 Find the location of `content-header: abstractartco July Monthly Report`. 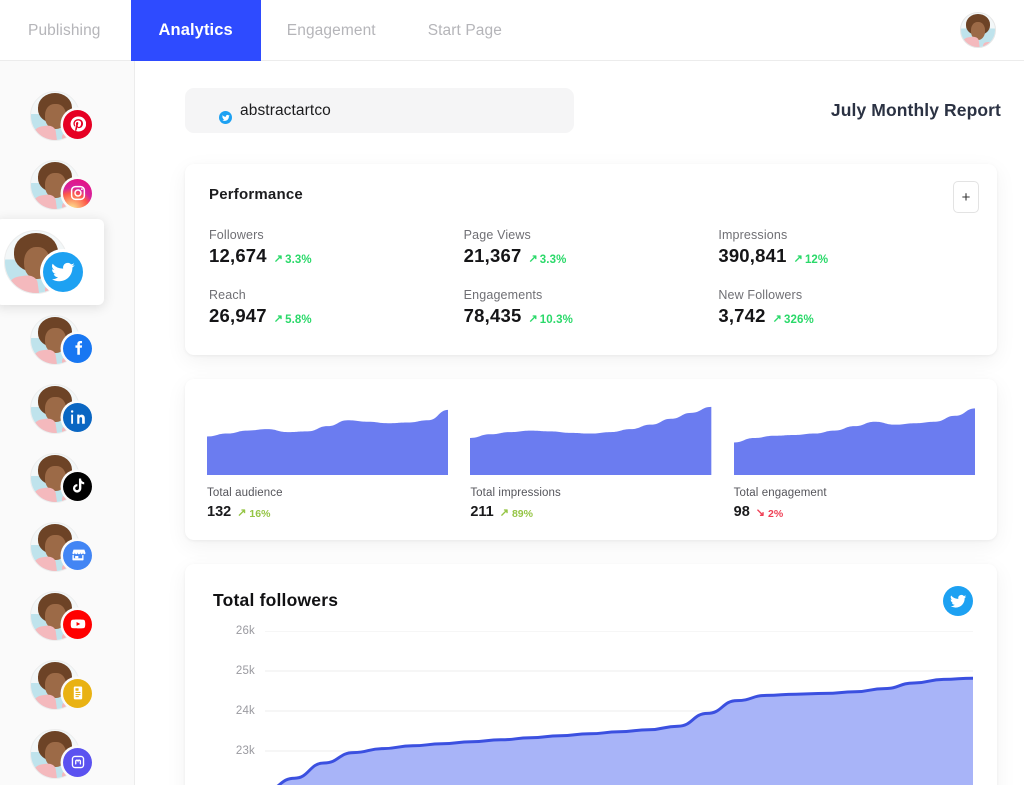

content-header: abstractartco July Monthly Report is located at coordinates (579, 97).